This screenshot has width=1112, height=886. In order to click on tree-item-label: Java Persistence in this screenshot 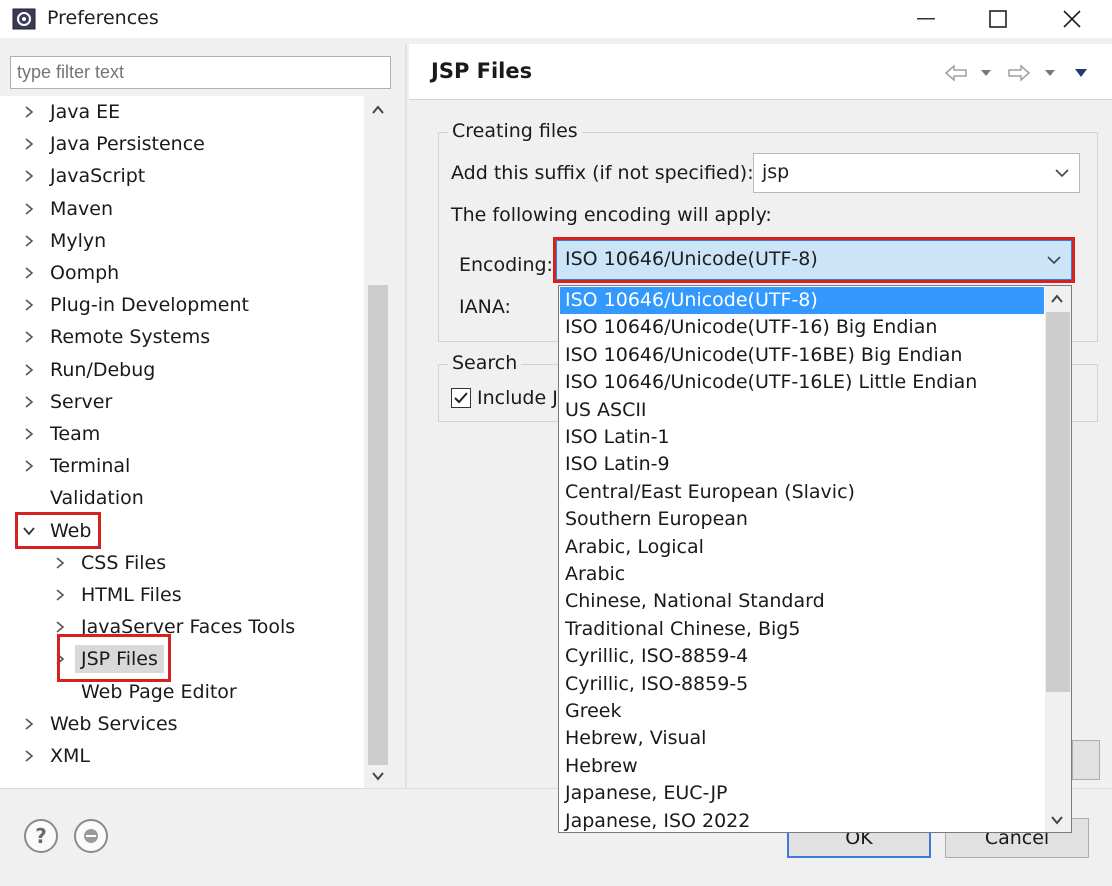, I will do `click(127, 144)`.